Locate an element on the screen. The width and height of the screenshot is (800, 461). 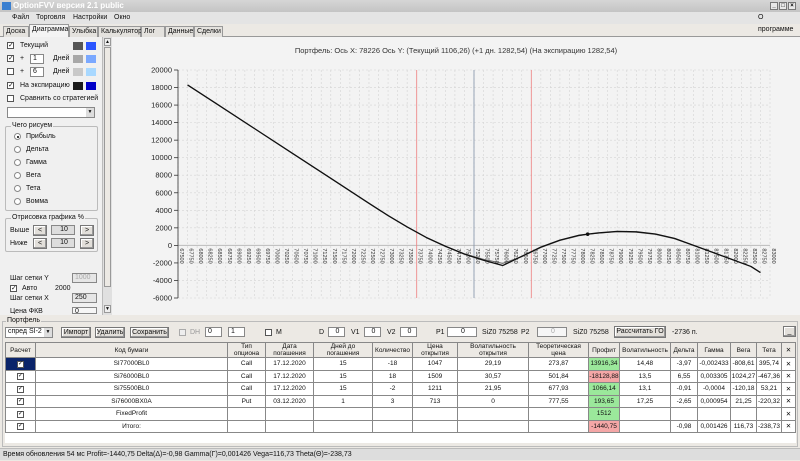
d-input: 0 is located at coordinates (336, 332).